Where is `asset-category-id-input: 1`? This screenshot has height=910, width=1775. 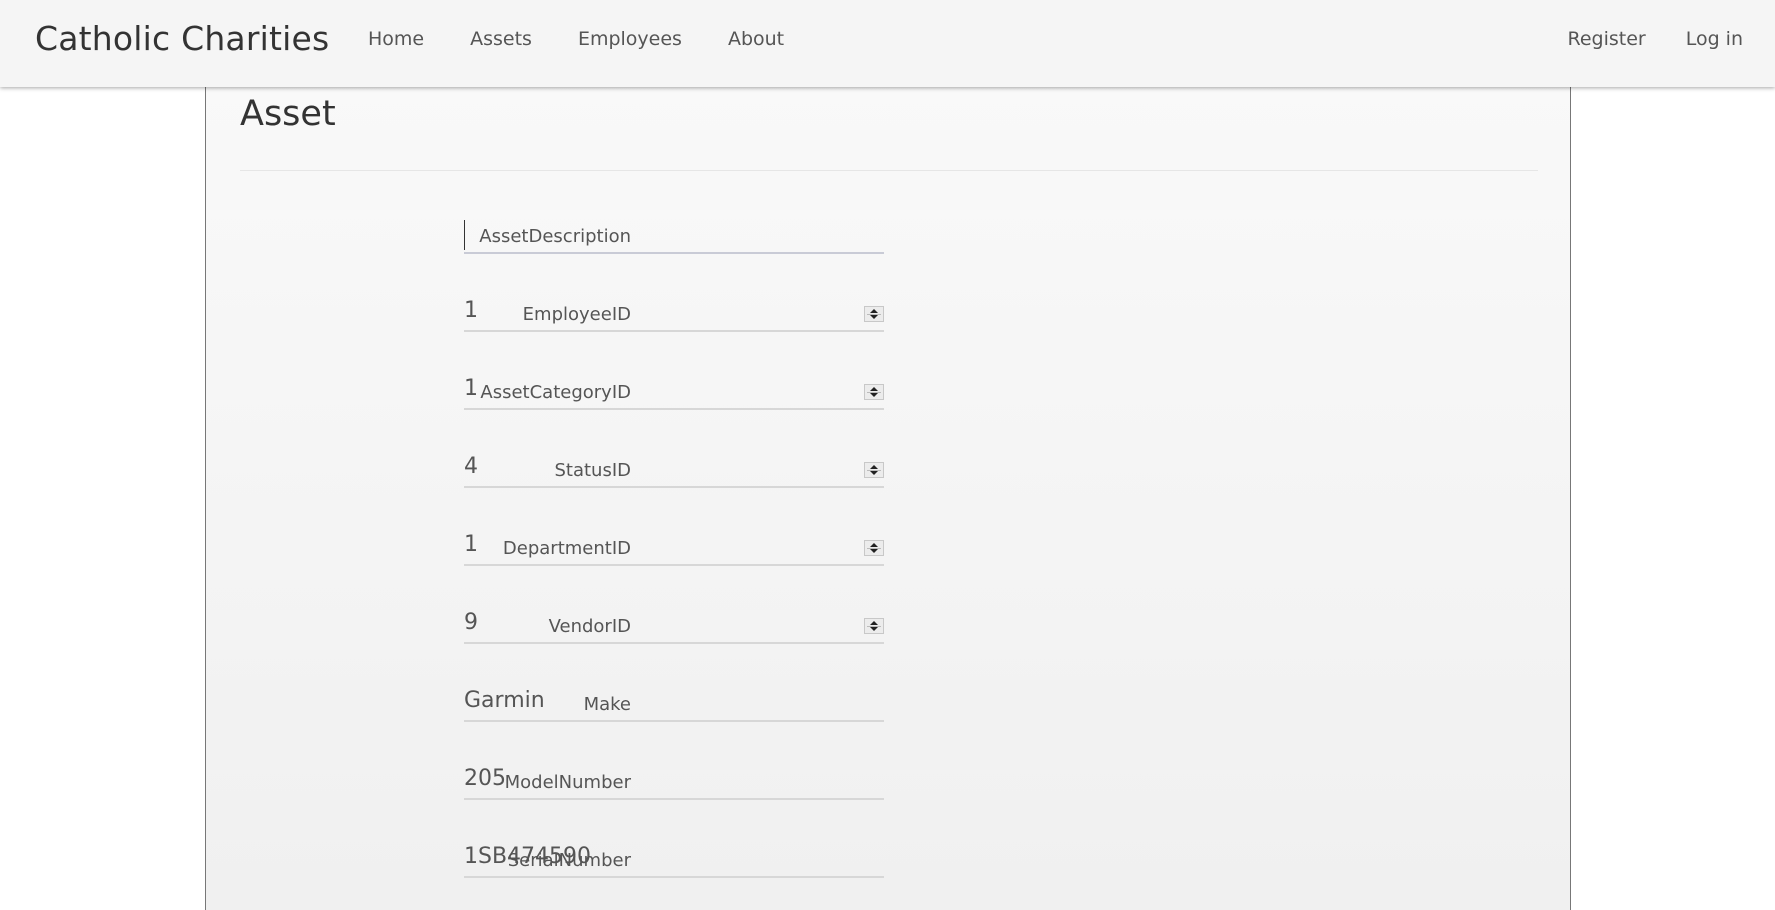
asset-category-id-input: 1 is located at coordinates (674, 387).